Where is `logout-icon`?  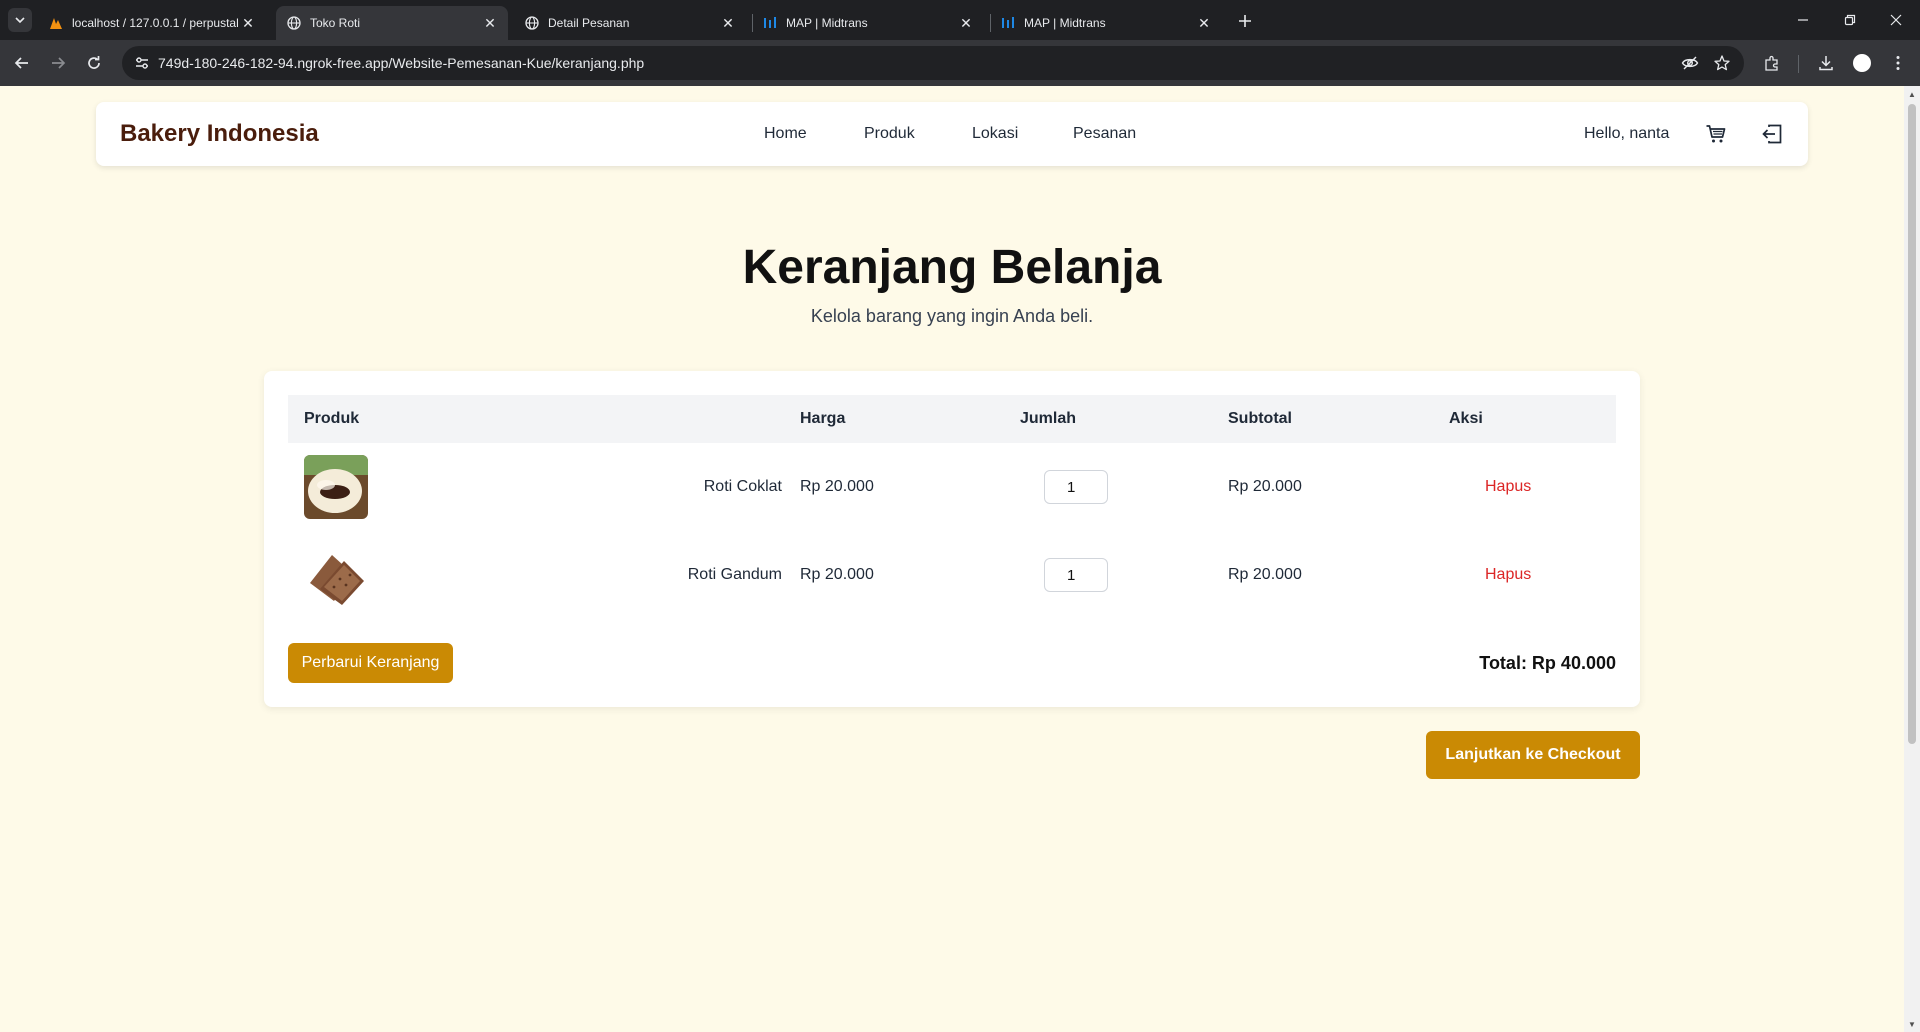
logout-icon is located at coordinates (1772, 134).